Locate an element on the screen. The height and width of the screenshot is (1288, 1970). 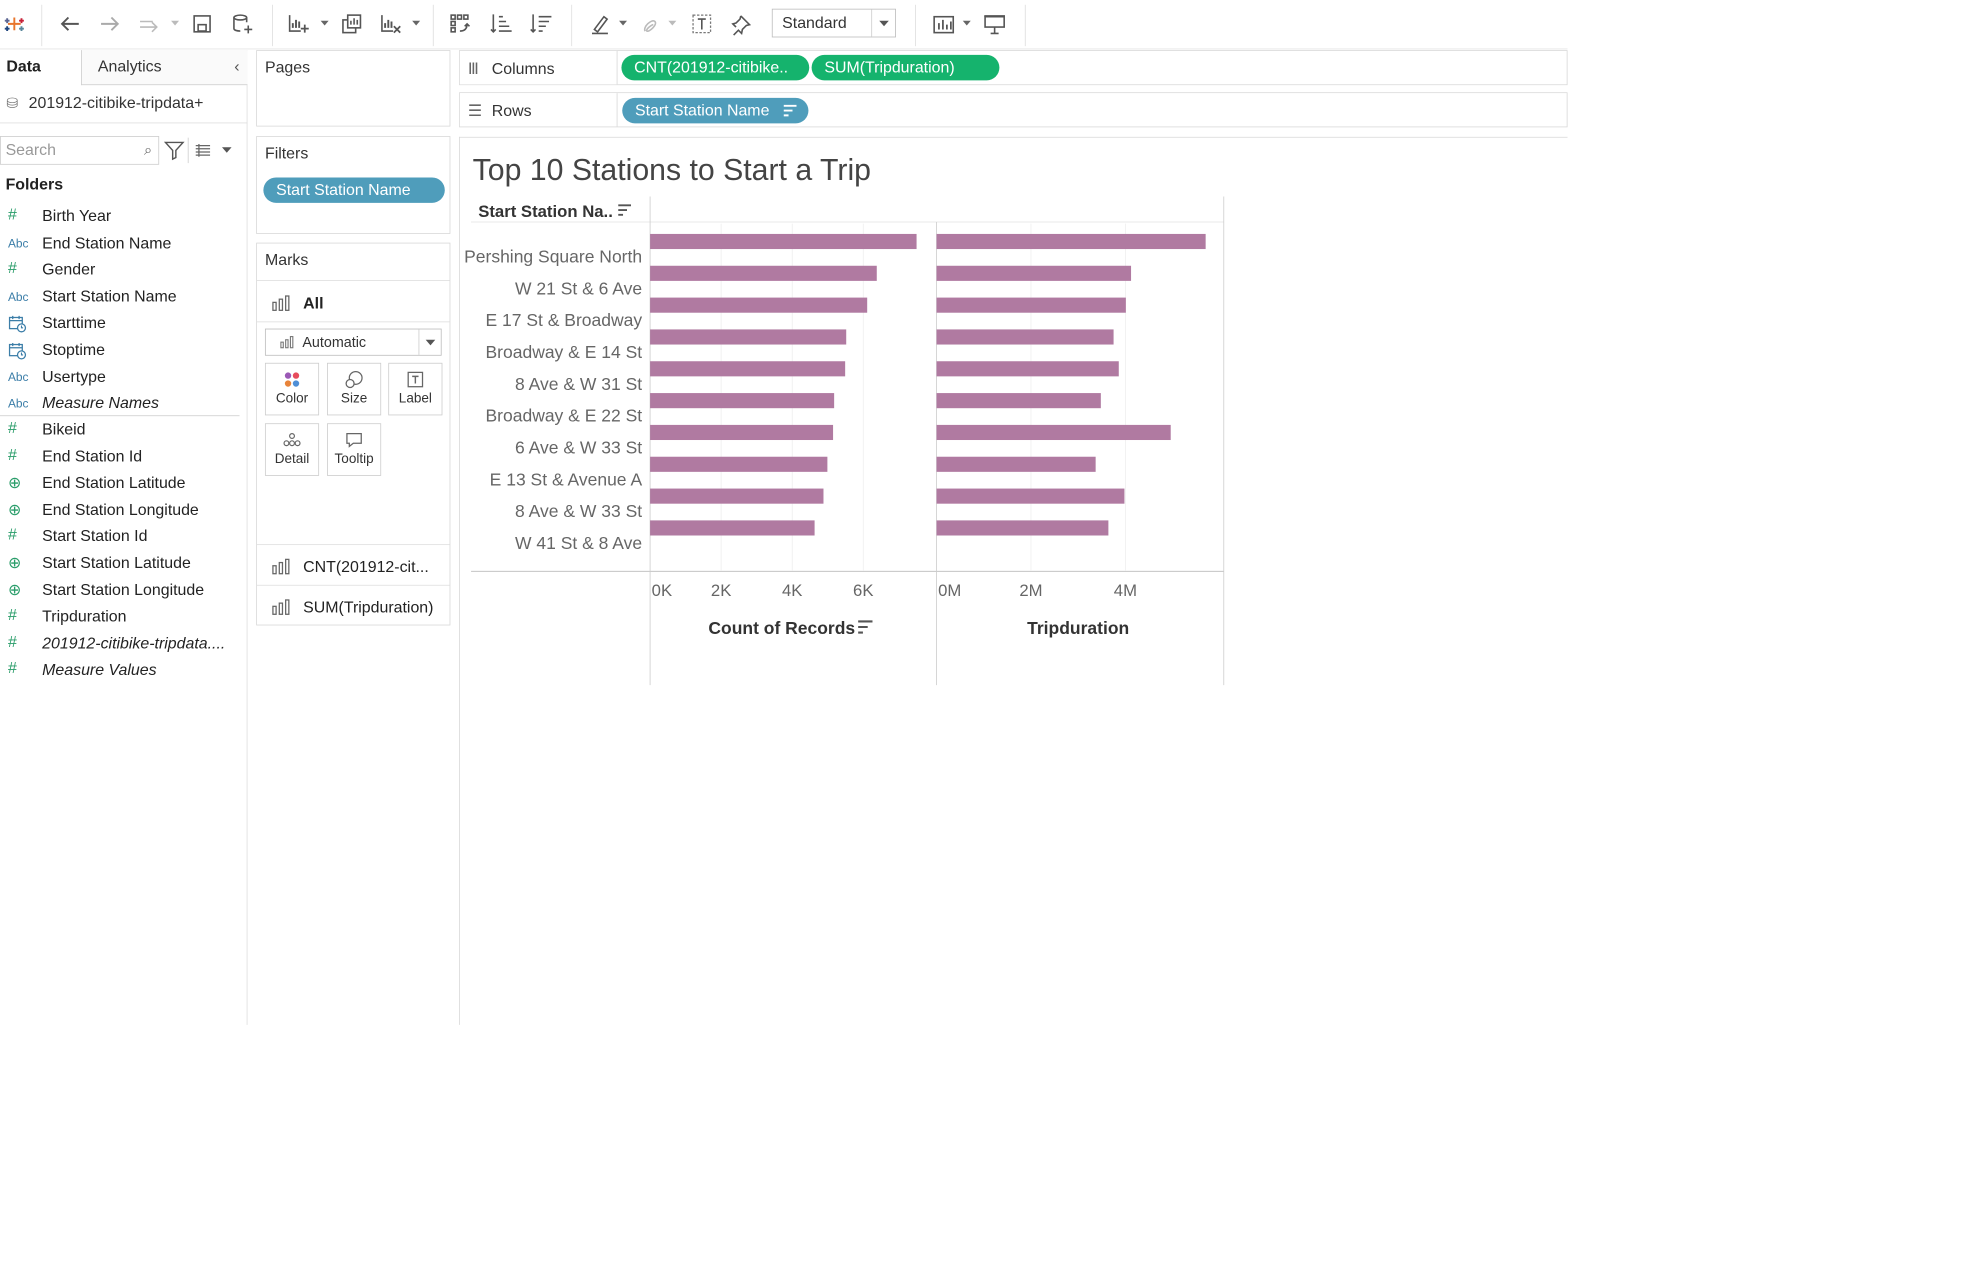
category-label: E 17 St & Broadway is located at coordinates (564, 320).